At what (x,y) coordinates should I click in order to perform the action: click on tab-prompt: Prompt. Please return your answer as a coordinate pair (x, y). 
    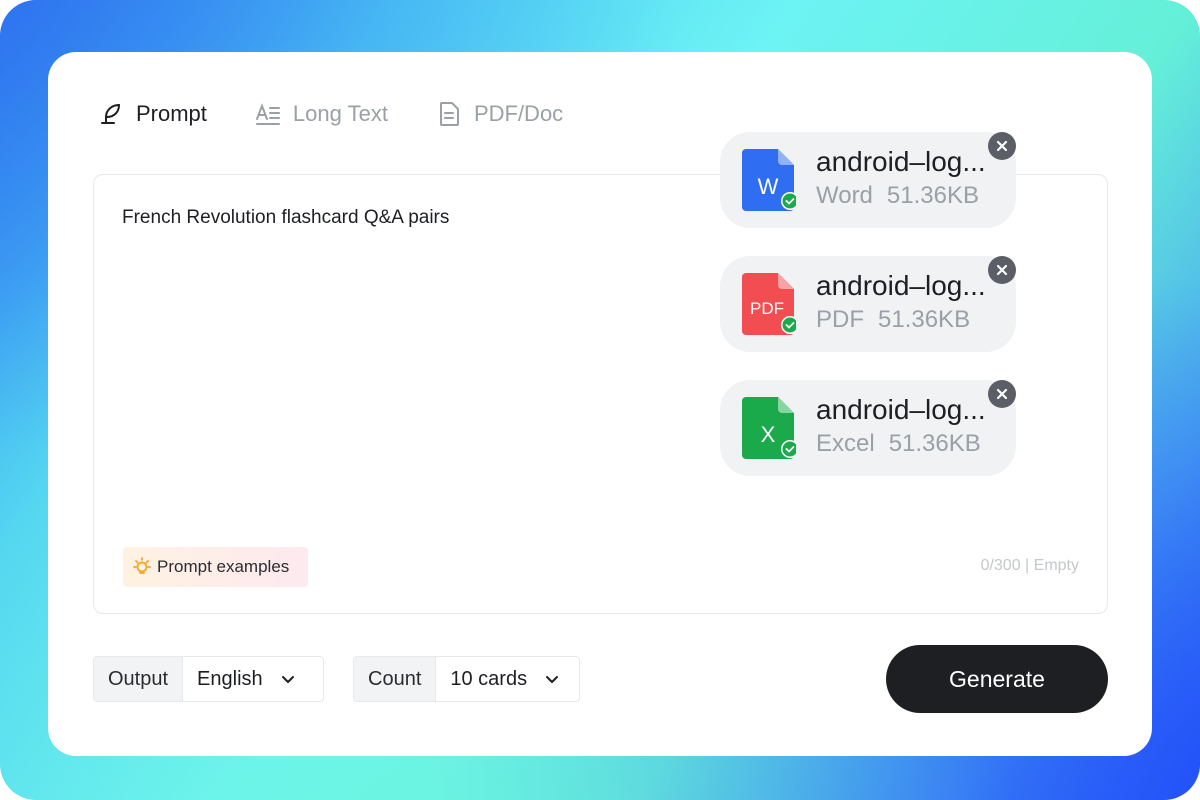
    Looking at the image, I should click on (152, 114).